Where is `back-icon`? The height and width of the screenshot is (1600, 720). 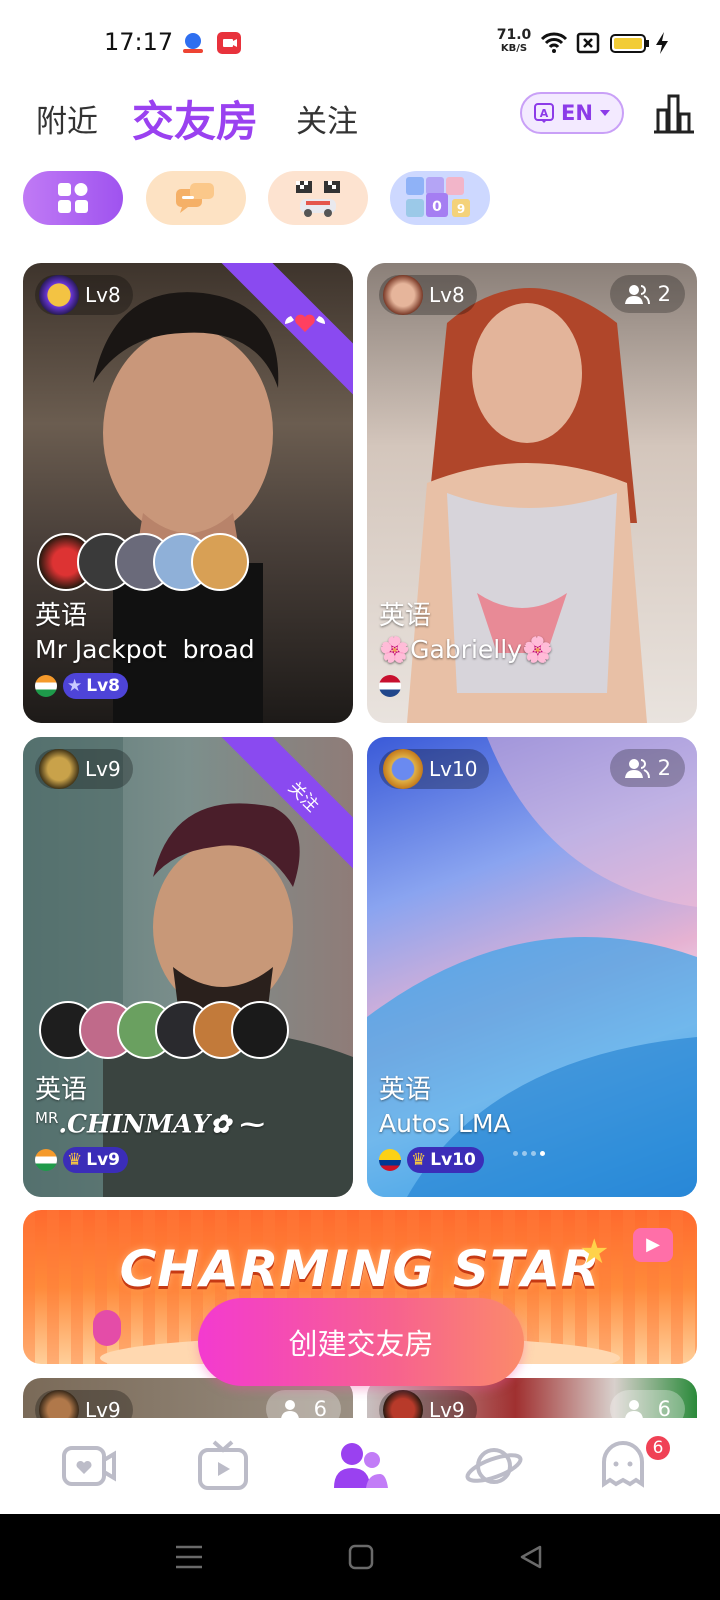
back-icon is located at coordinates (531, 1557).